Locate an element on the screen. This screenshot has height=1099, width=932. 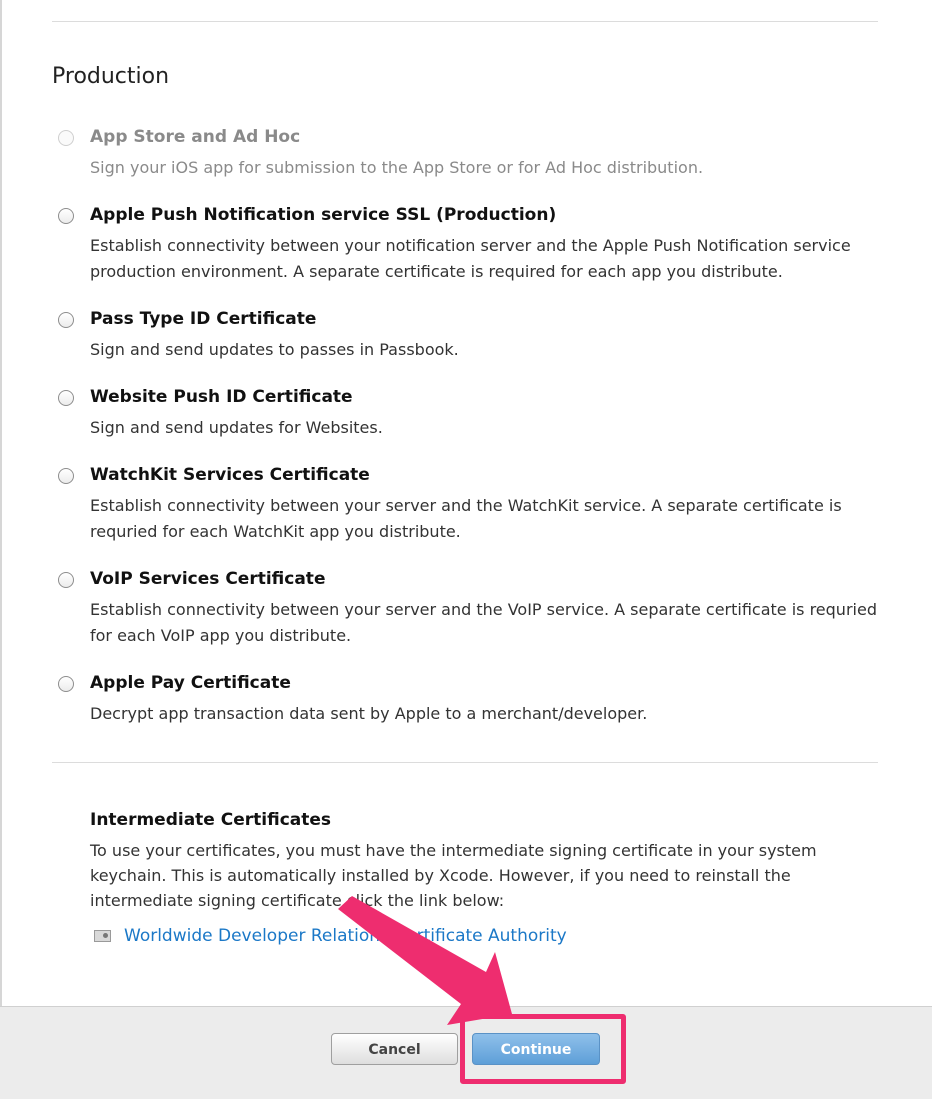
option-title: WatchKit Services Certificate is located at coordinates (230, 475).